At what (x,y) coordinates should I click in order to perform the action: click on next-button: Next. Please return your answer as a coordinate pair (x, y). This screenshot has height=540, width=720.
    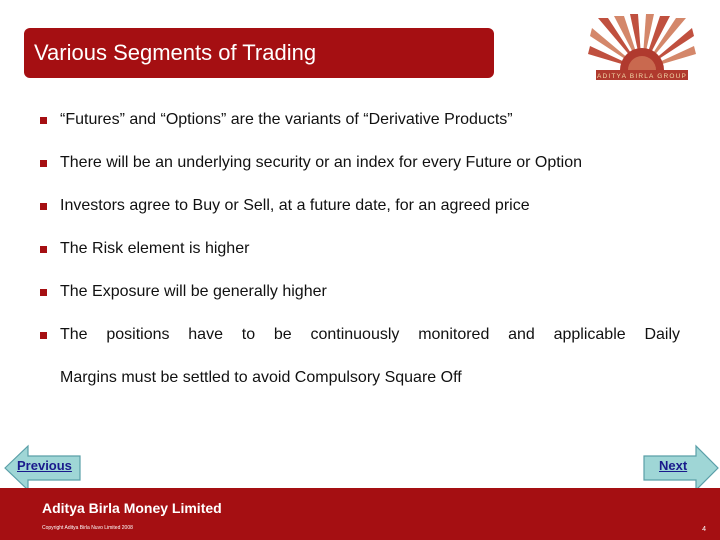
    Looking at the image, I should click on (680, 468).